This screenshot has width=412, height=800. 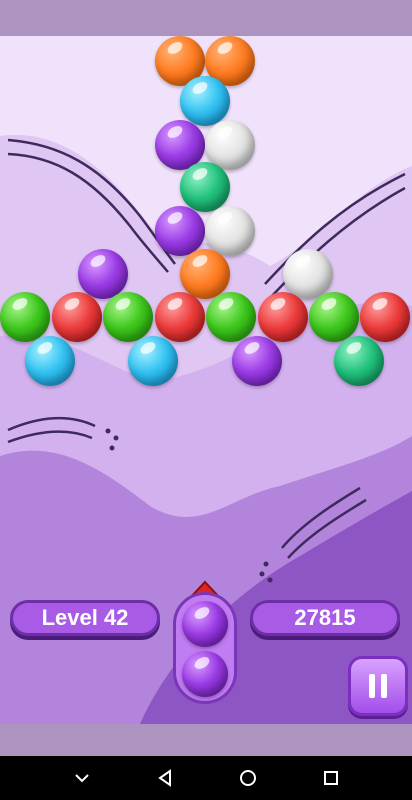 I want to click on next-shot-bubble, so click(x=205, y=674).